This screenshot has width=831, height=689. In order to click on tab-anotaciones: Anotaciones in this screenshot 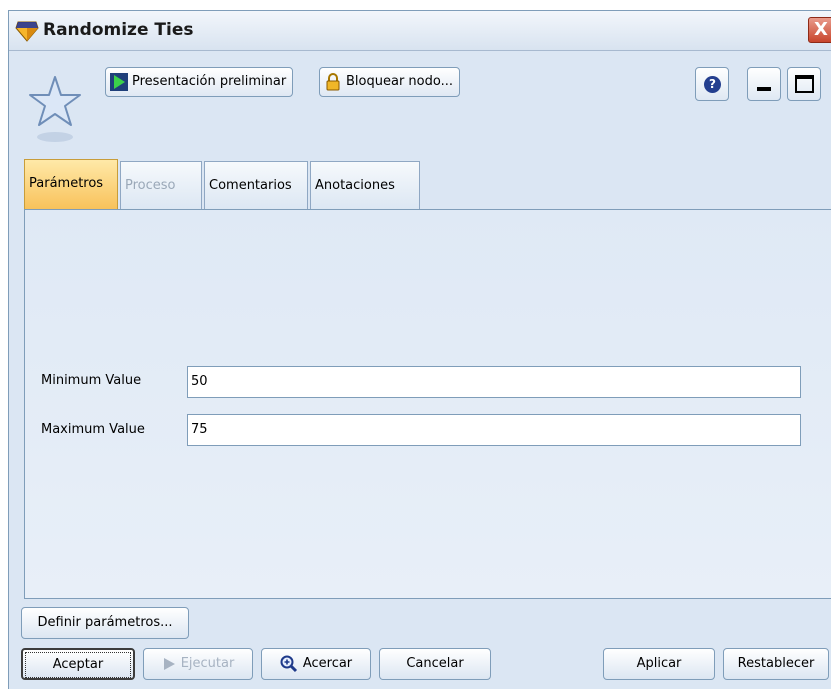, I will do `click(365, 185)`.